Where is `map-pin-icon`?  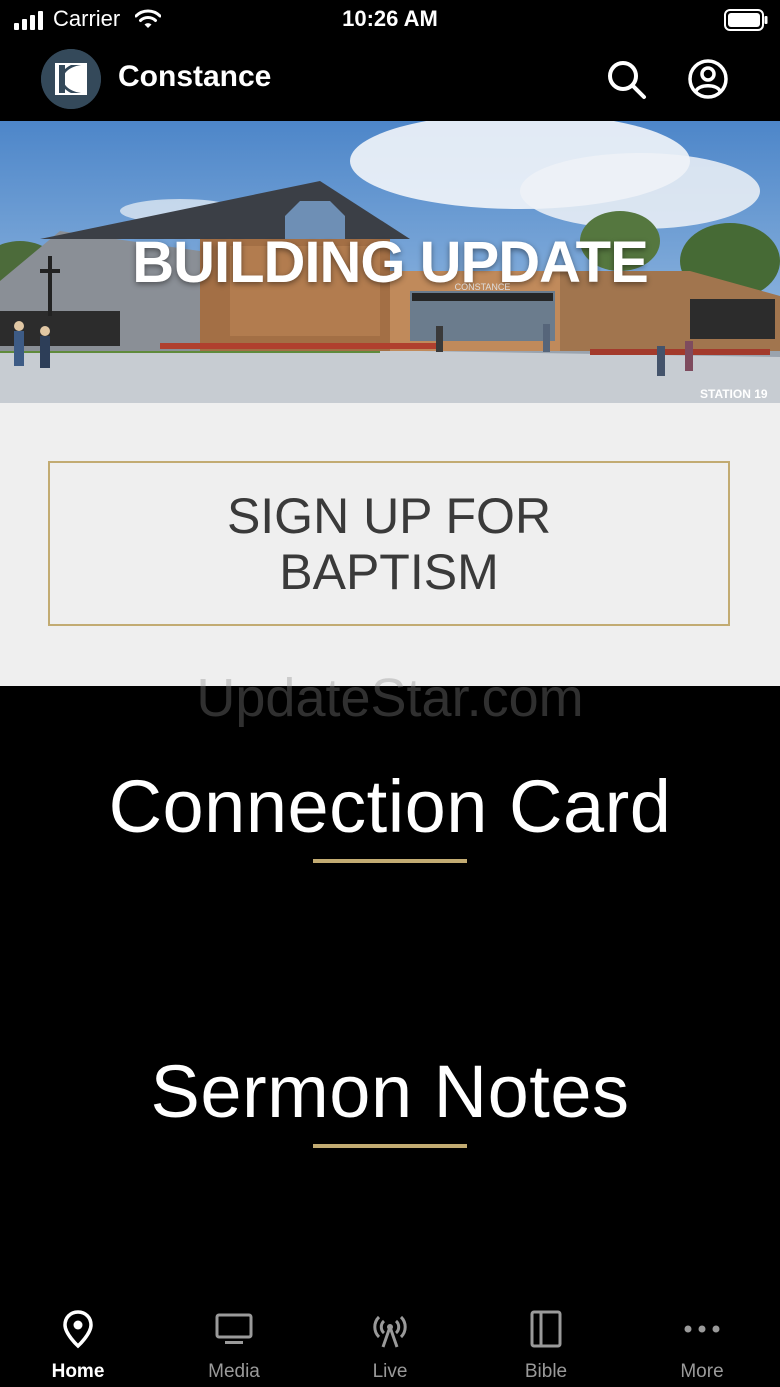
map-pin-icon is located at coordinates (78, 1329).